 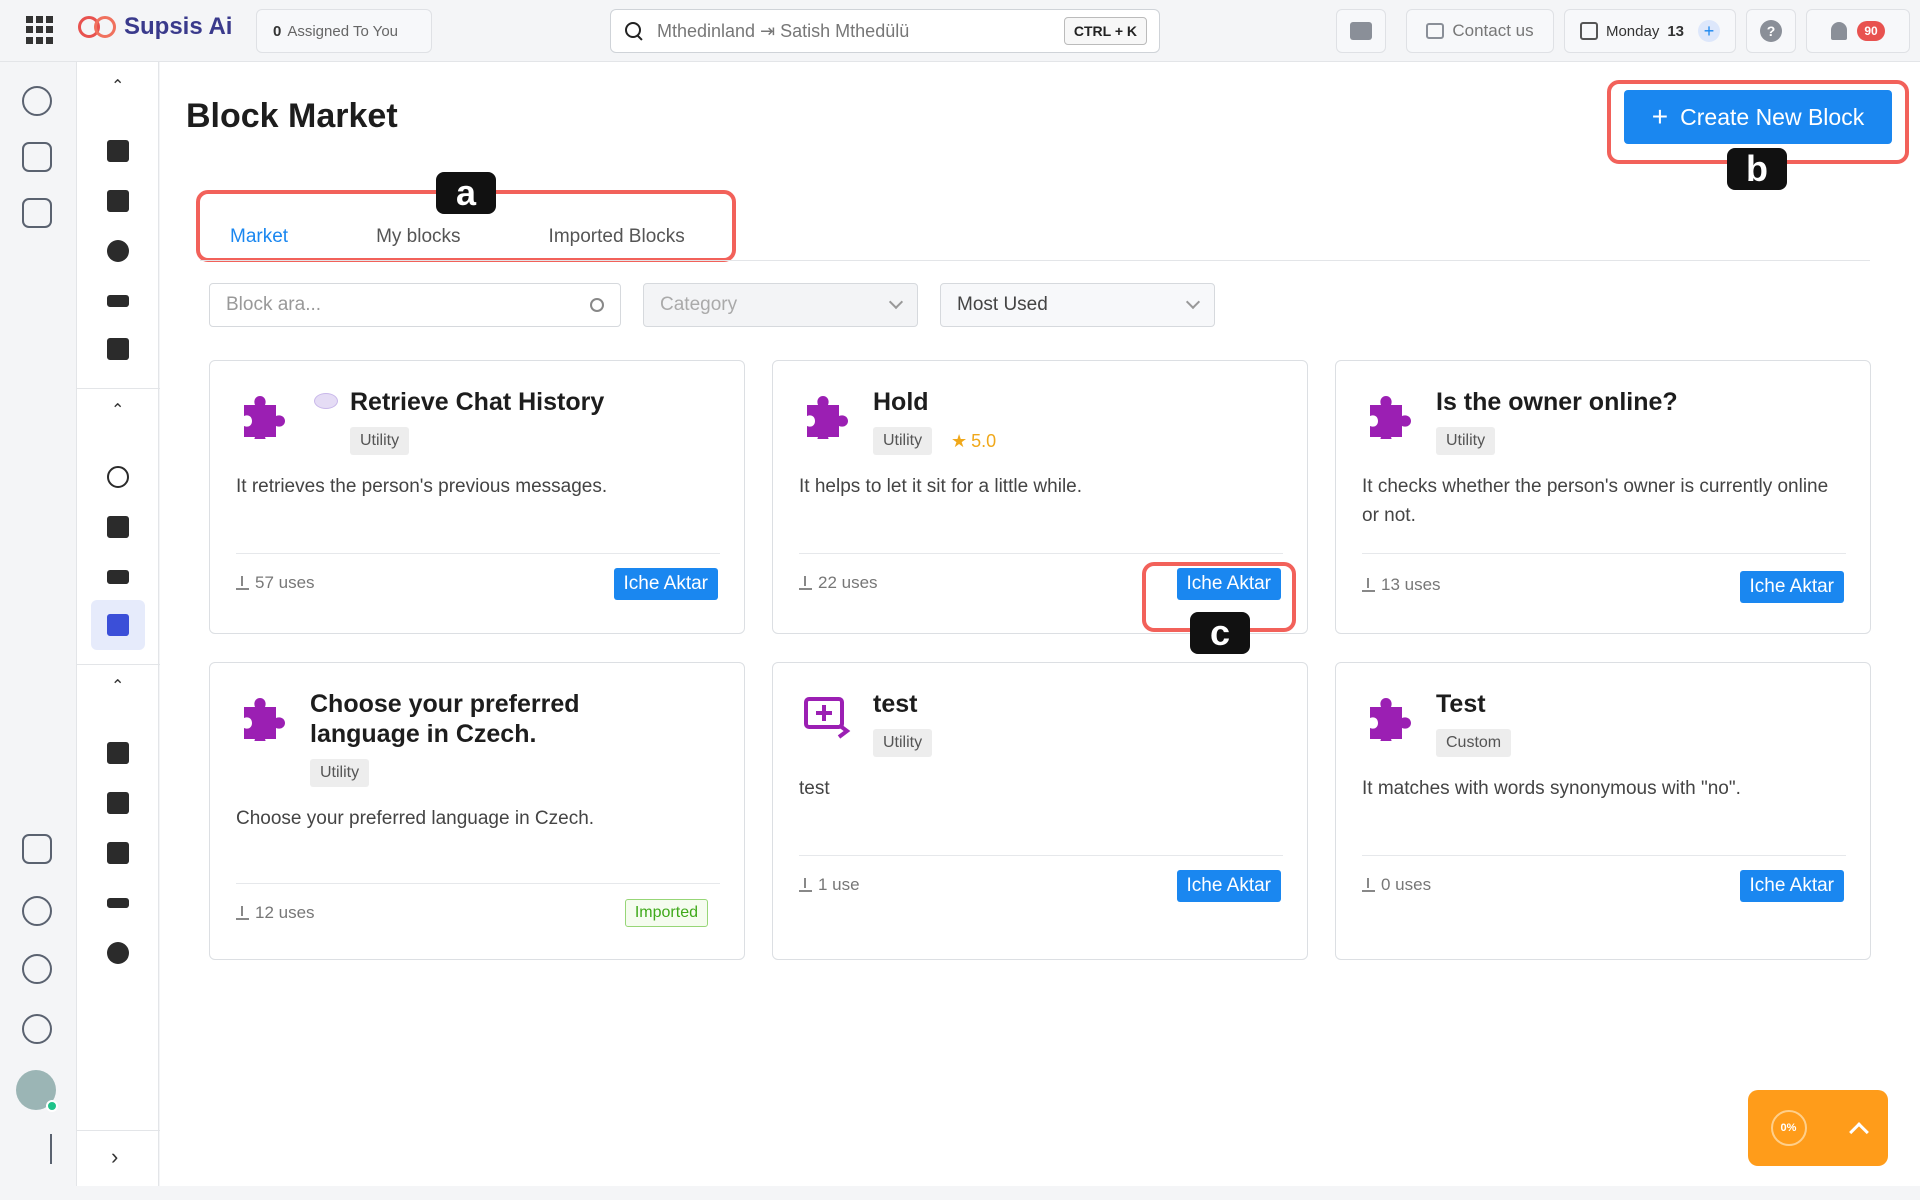 I want to click on tab-divider, so click(x=1035, y=260).